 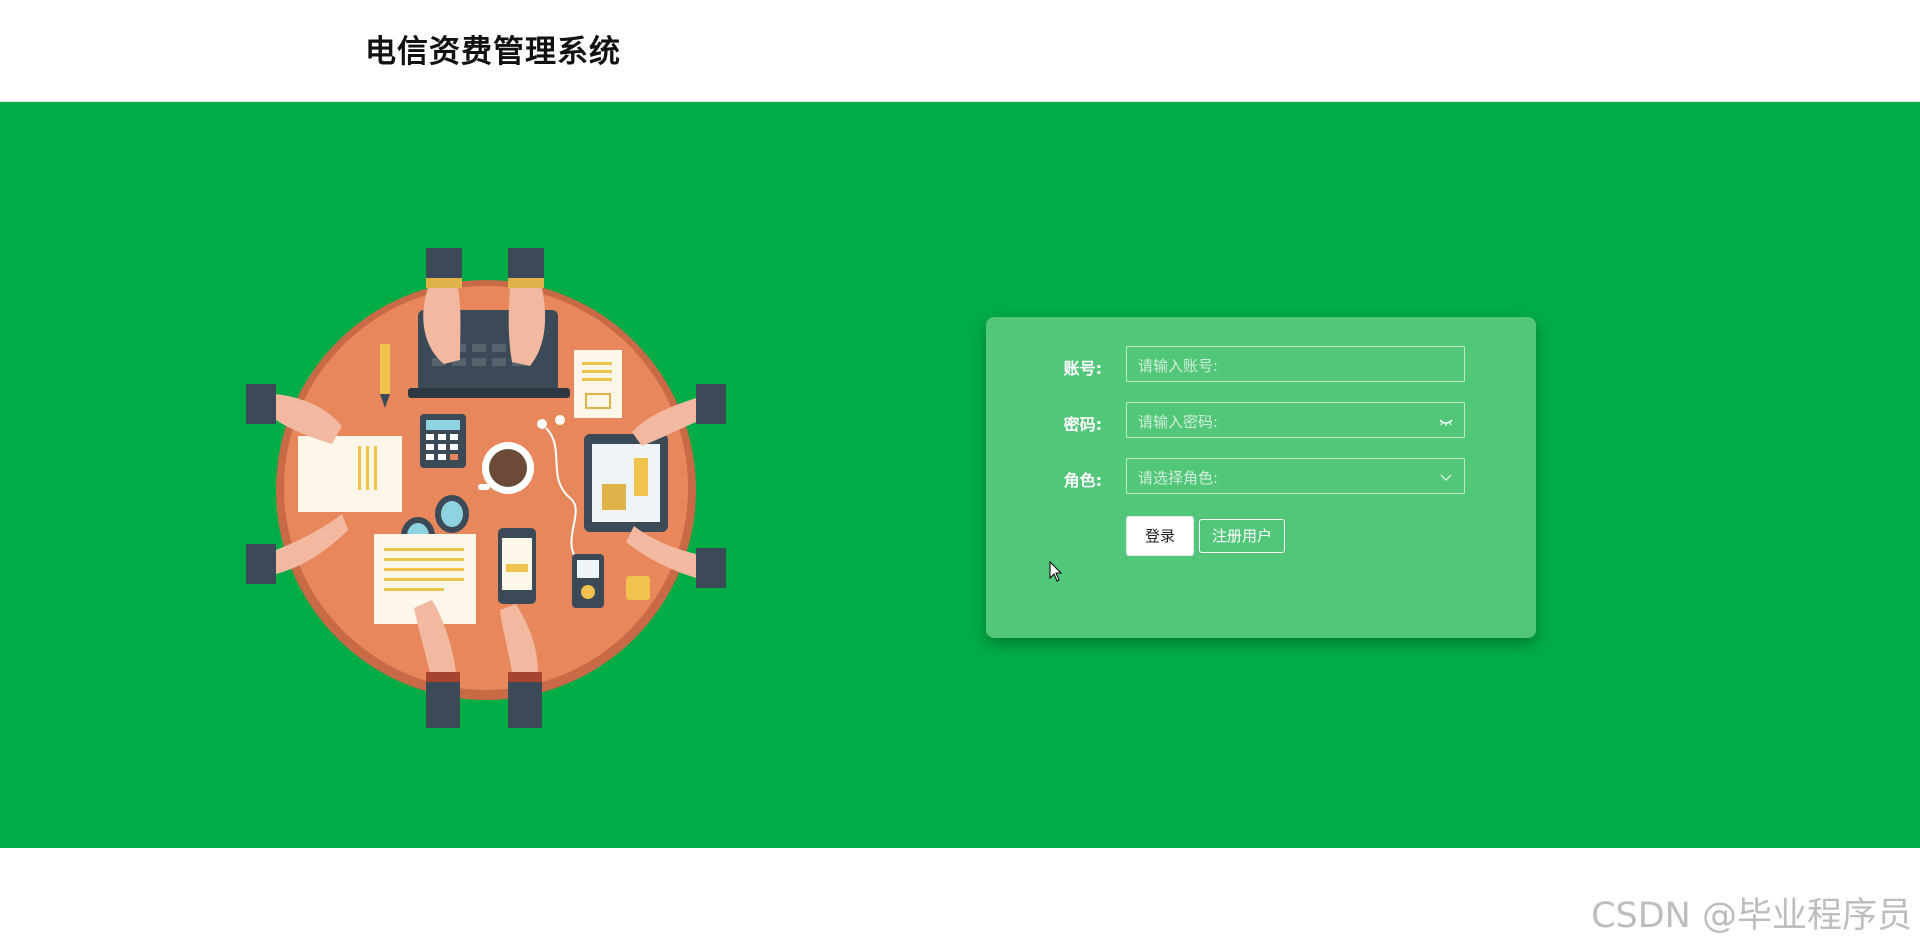 What do you see at coordinates (960, 51) in the screenshot?
I see `top-header: 电信资费管理系统` at bounding box center [960, 51].